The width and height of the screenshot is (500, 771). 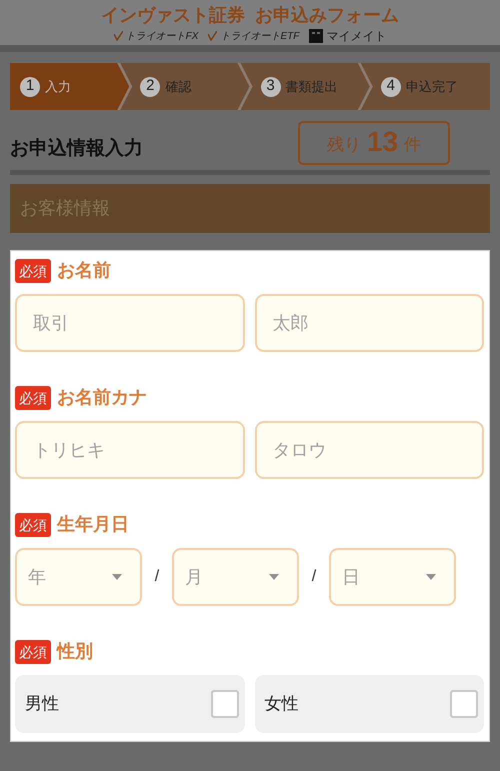 I want to click on field-label: お名前, so click(x=84, y=270).